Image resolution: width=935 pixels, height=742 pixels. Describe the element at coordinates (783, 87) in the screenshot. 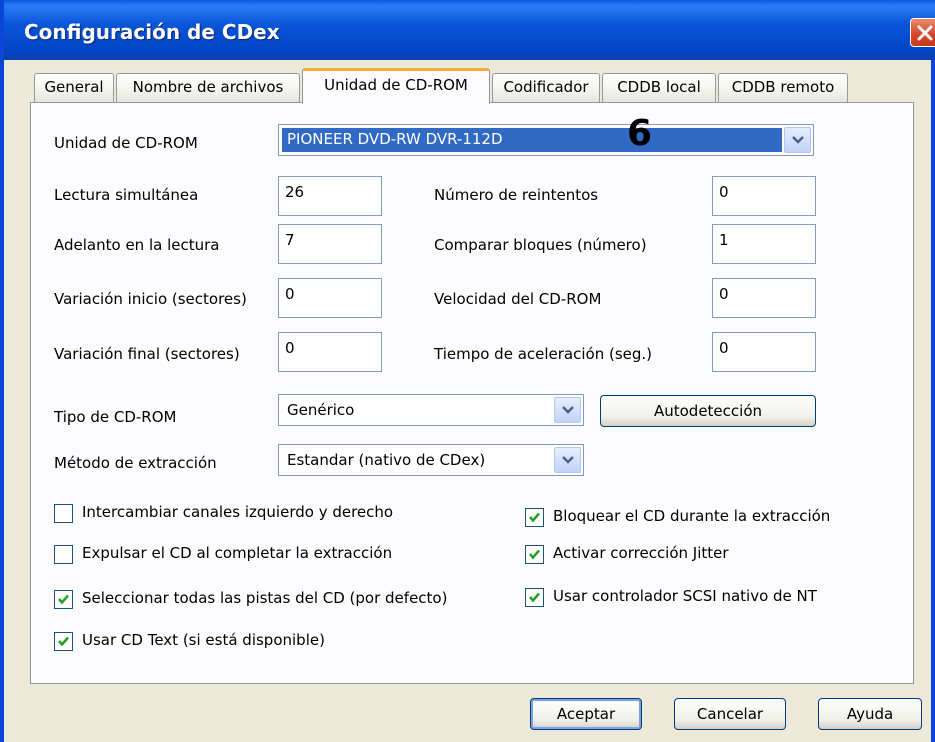

I see `tab-cddb-remoto: CDDB remoto` at that location.